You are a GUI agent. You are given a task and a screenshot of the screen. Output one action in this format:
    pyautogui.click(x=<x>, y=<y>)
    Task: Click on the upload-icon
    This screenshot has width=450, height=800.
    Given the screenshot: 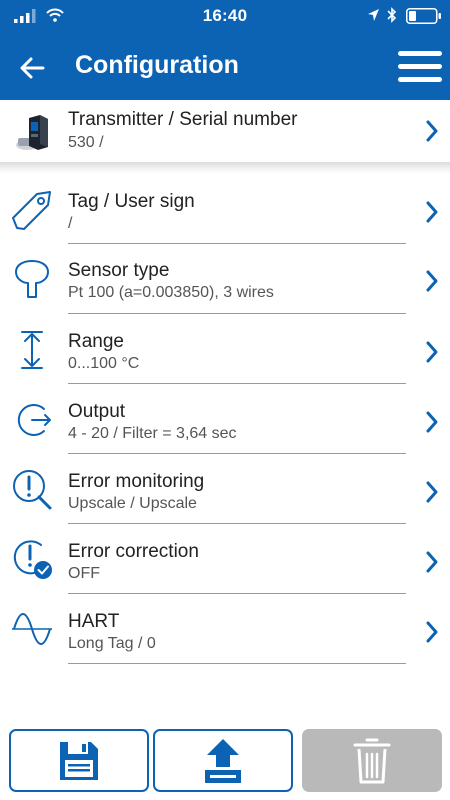 What is the action you would take?
    pyautogui.click(x=223, y=760)
    